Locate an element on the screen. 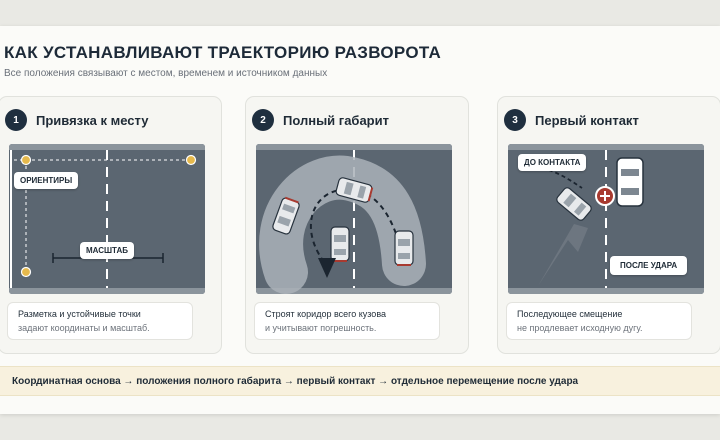 The height and width of the screenshot is (440, 720). step-title: Полный габарит is located at coordinates (336, 120).